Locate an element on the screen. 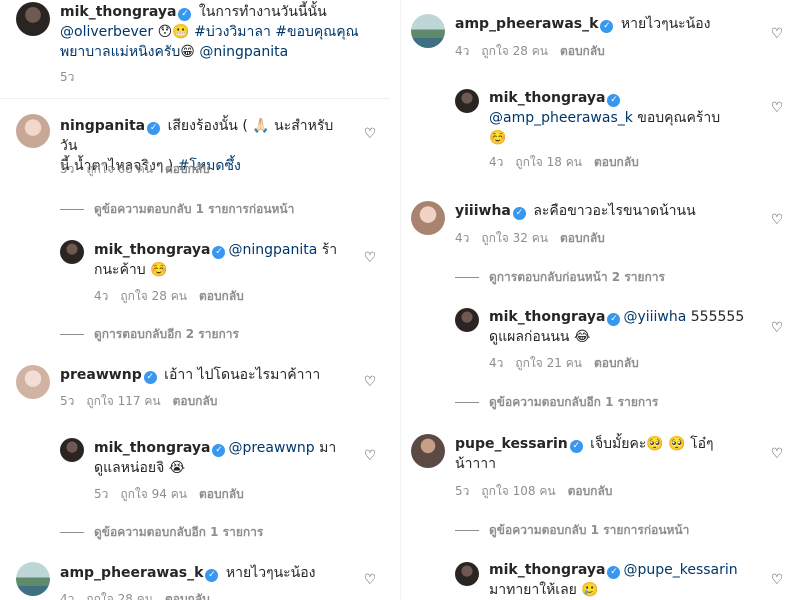 The image size is (800, 600). mention-link: @oliverbever is located at coordinates (106, 32).